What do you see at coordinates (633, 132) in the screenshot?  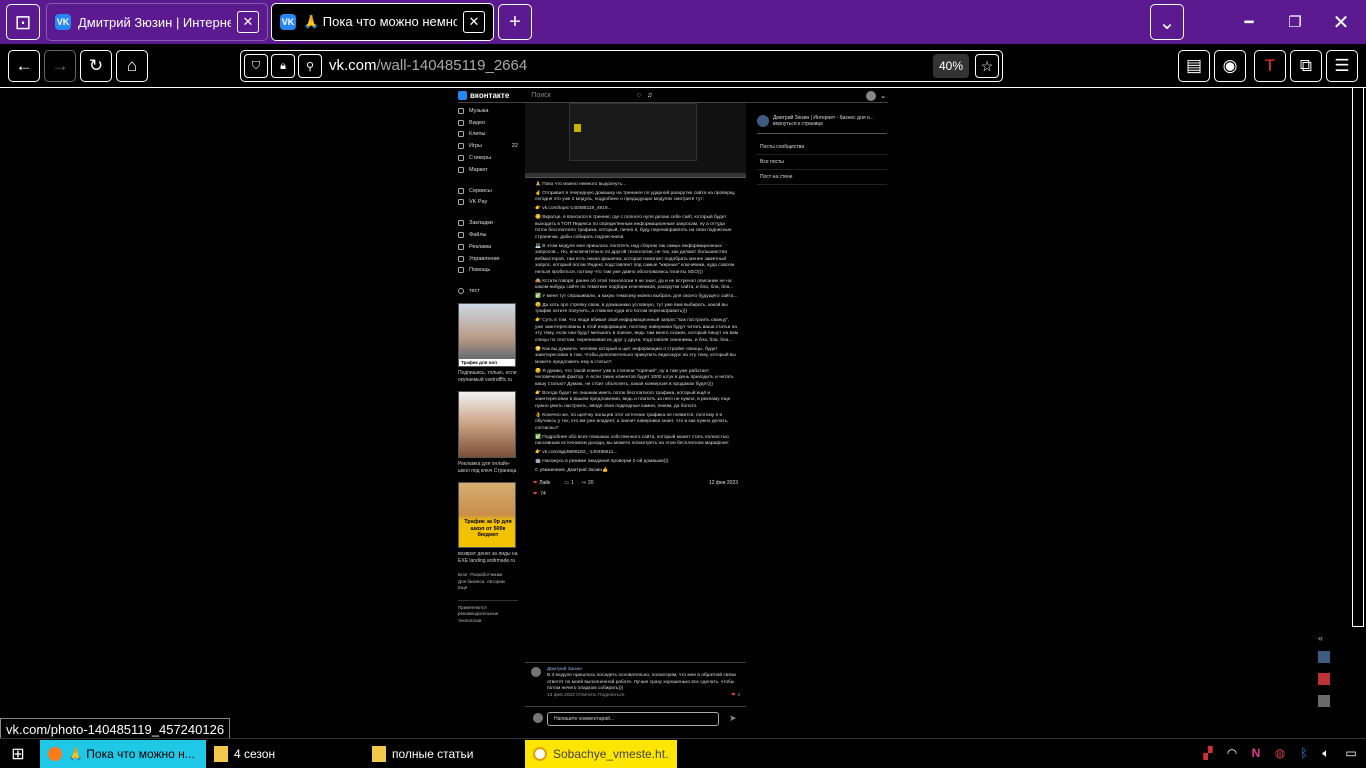 I see `attachment-preview` at bounding box center [633, 132].